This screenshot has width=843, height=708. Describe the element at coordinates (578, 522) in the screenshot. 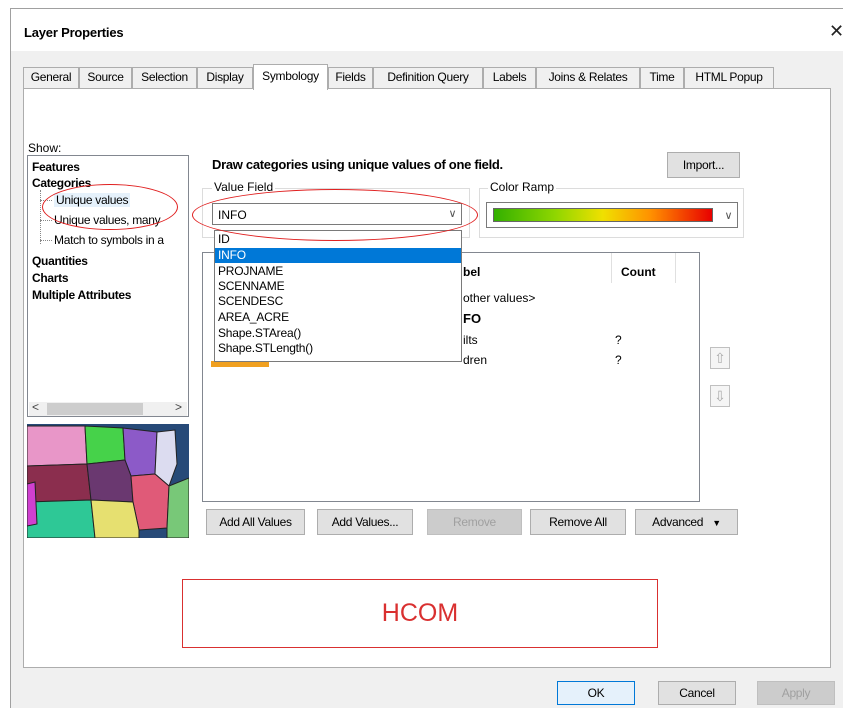

I see `remove-all-button: Remove All` at that location.